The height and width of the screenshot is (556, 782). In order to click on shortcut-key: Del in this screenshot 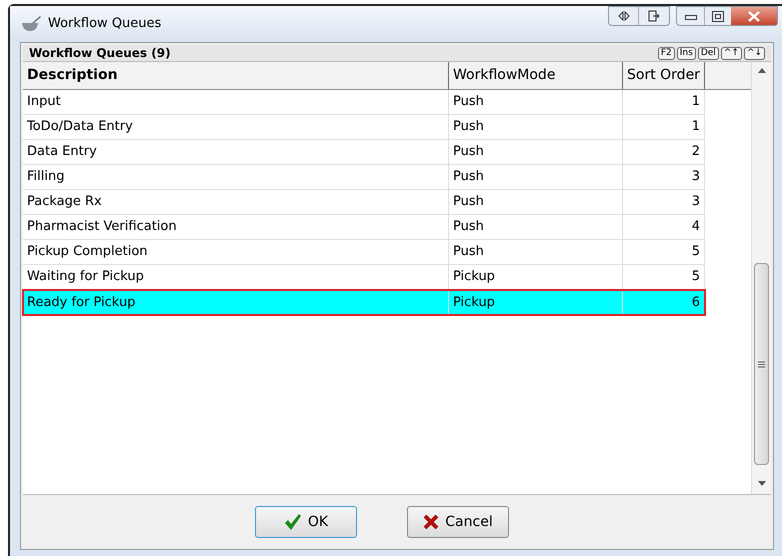, I will do `click(708, 53)`.